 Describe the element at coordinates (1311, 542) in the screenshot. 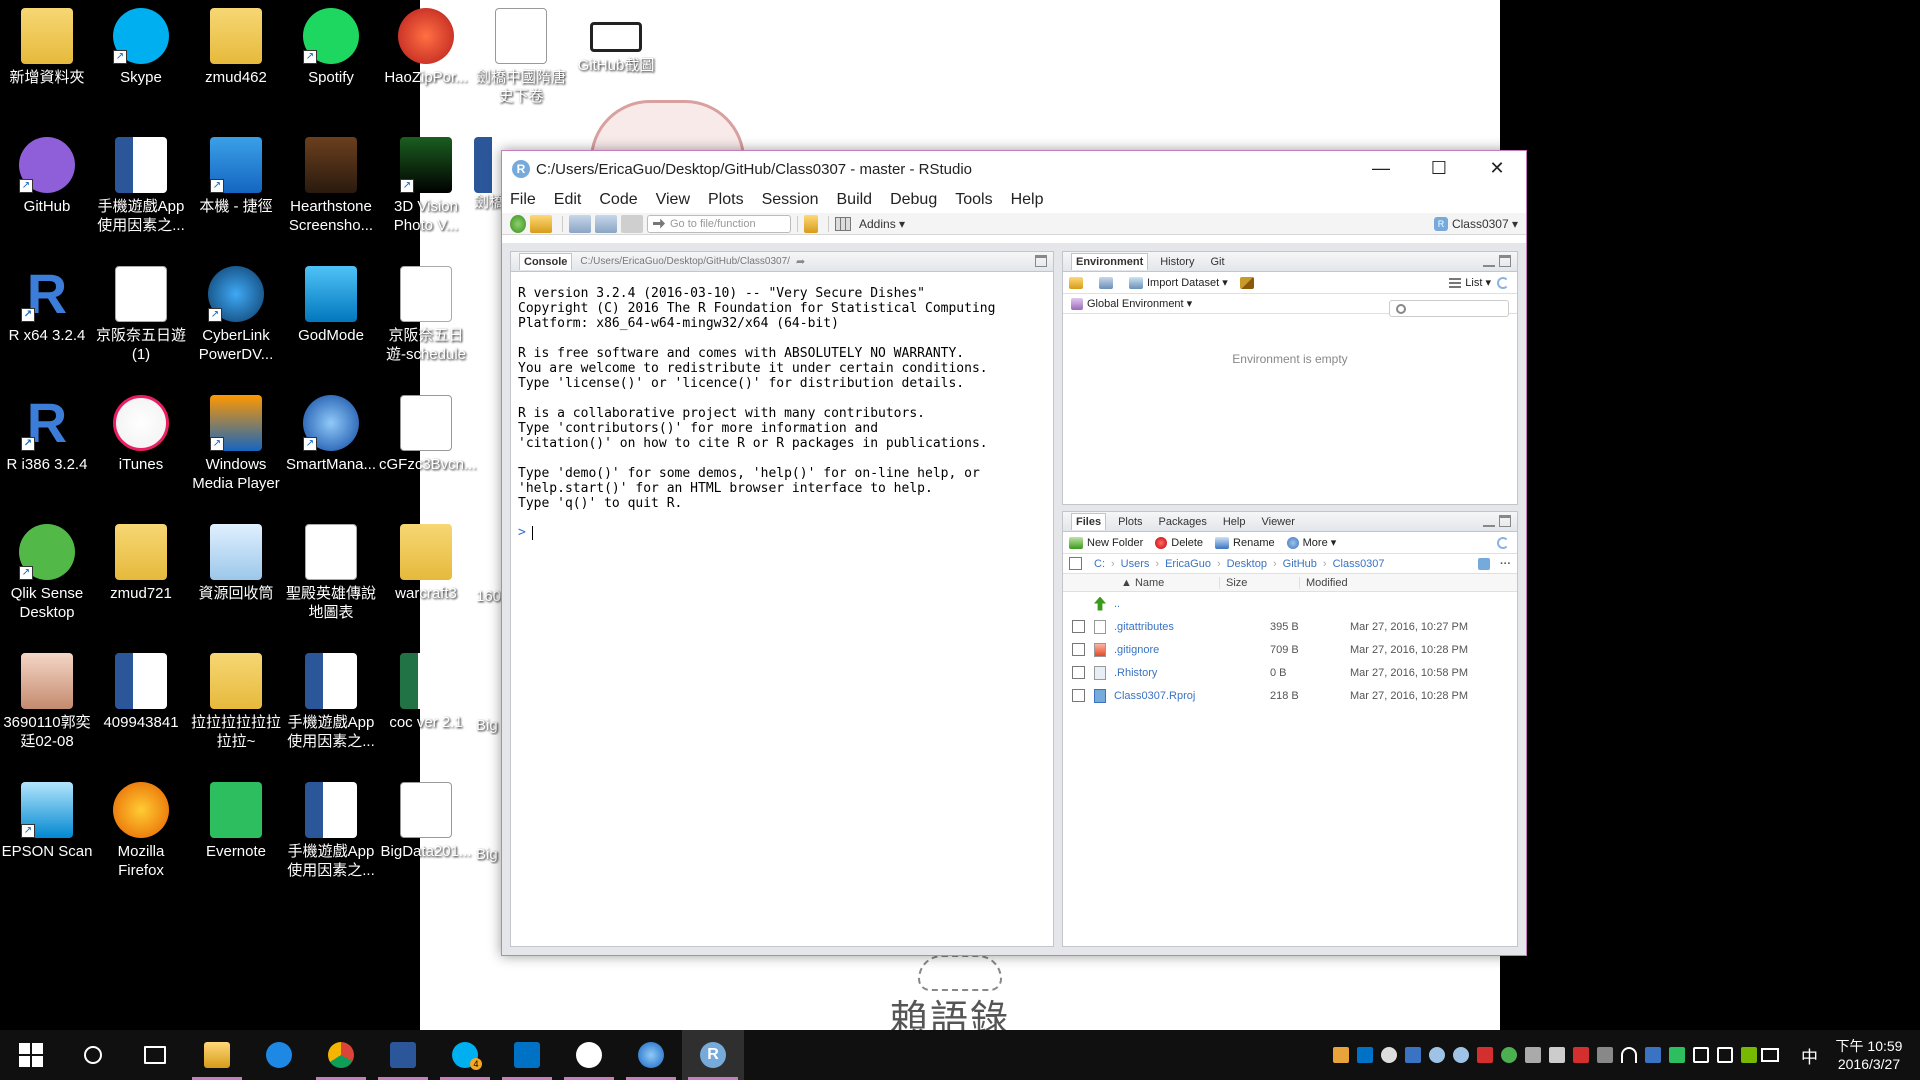

I see `more-menu: More ▾` at that location.